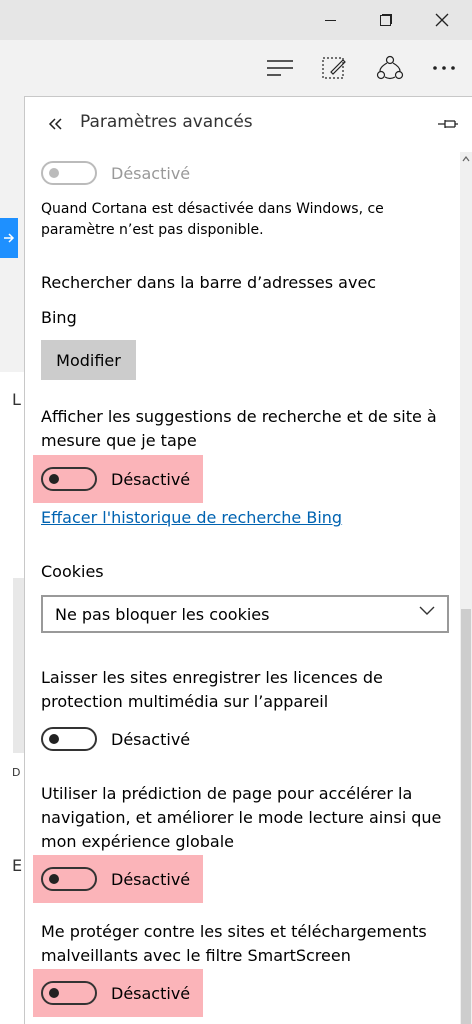 The height and width of the screenshot is (1024, 472). I want to click on chevron-down-icon, so click(427, 610).